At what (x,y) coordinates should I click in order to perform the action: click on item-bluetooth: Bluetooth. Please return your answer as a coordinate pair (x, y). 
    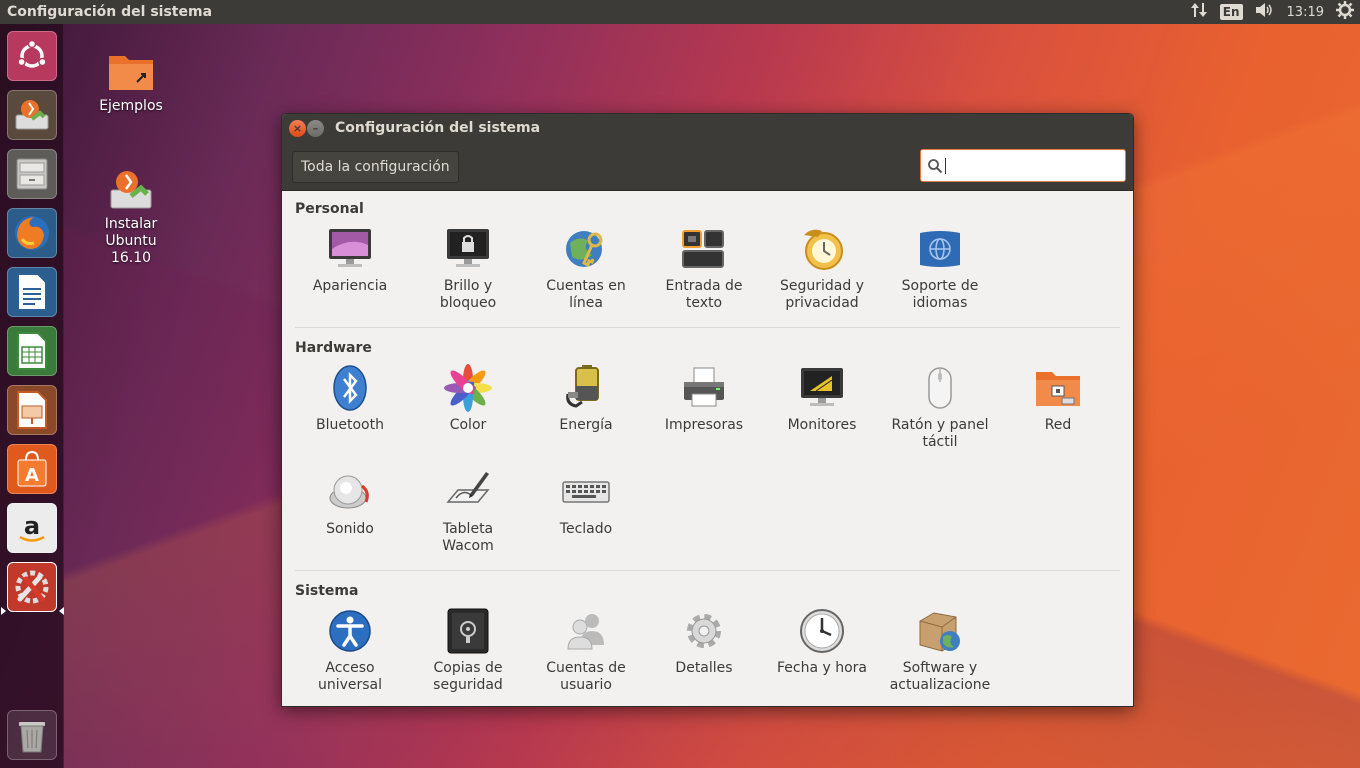
    Looking at the image, I should click on (350, 399).